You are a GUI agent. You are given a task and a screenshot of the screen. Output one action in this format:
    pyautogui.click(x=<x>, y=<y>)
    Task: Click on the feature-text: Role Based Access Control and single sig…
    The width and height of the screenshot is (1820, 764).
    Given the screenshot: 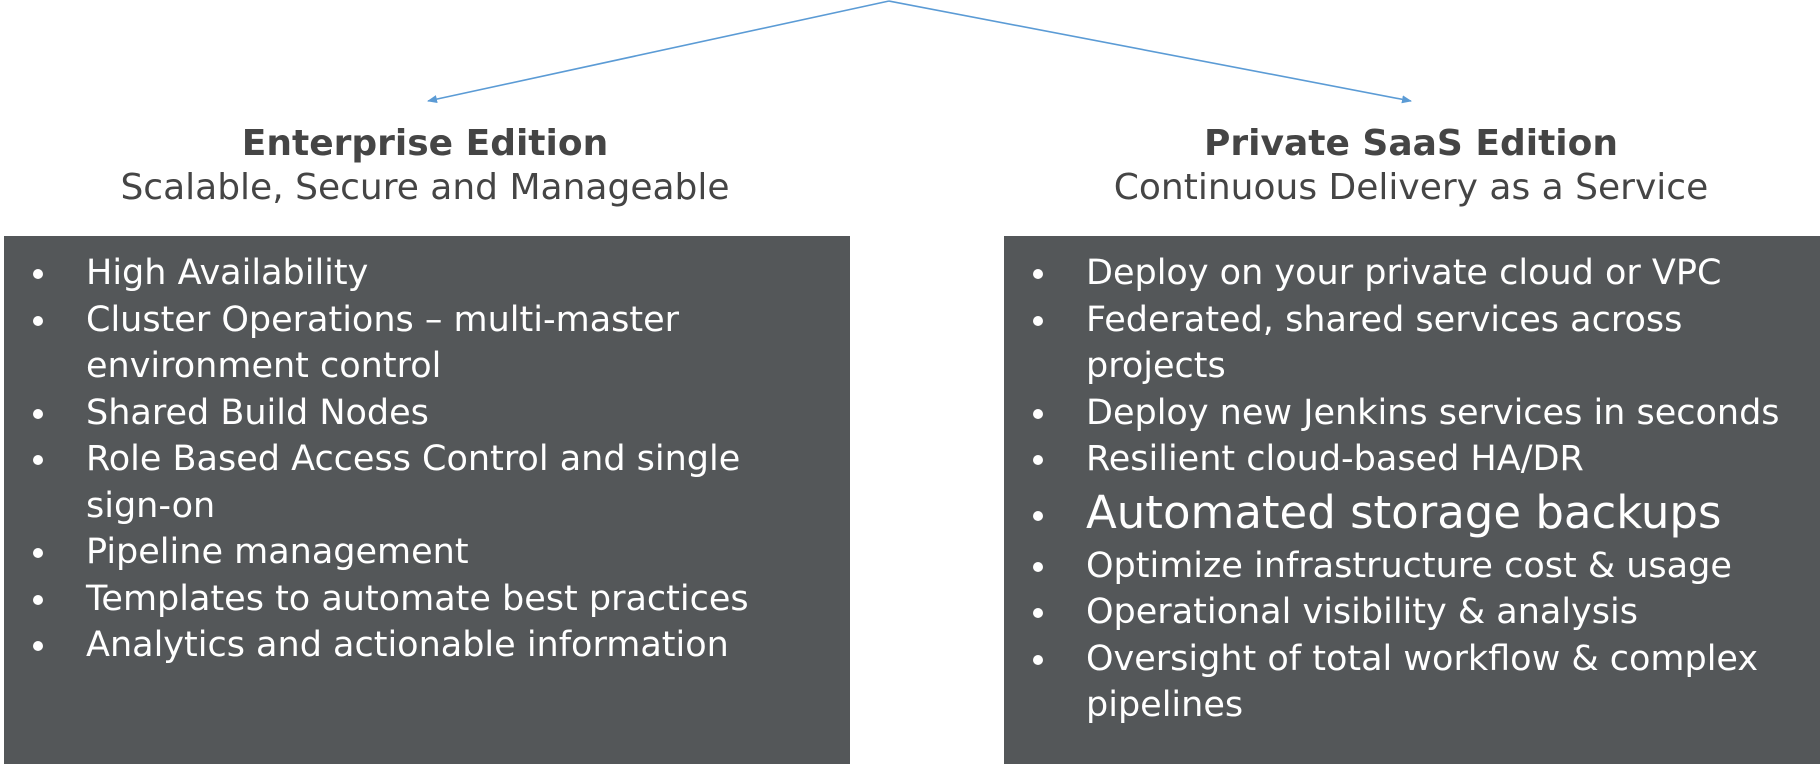 What is the action you would take?
    pyautogui.click(x=413, y=482)
    